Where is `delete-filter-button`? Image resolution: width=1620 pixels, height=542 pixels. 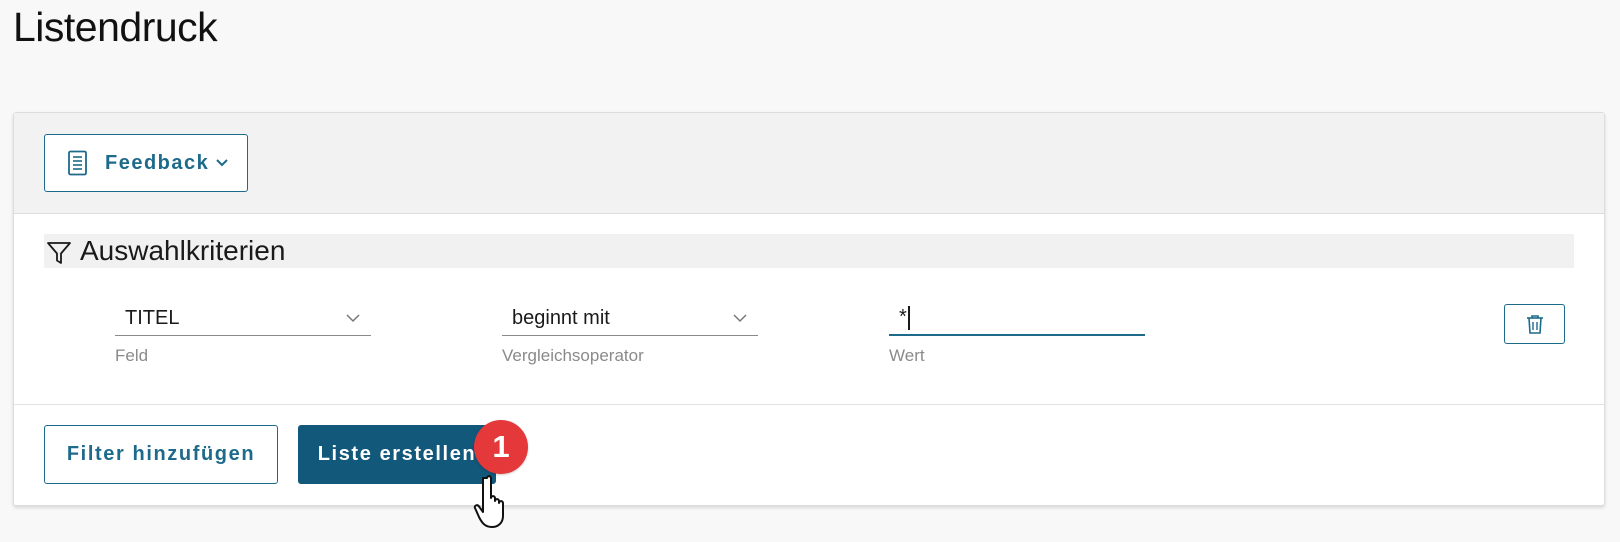
delete-filter-button is located at coordinates (1534, 324).